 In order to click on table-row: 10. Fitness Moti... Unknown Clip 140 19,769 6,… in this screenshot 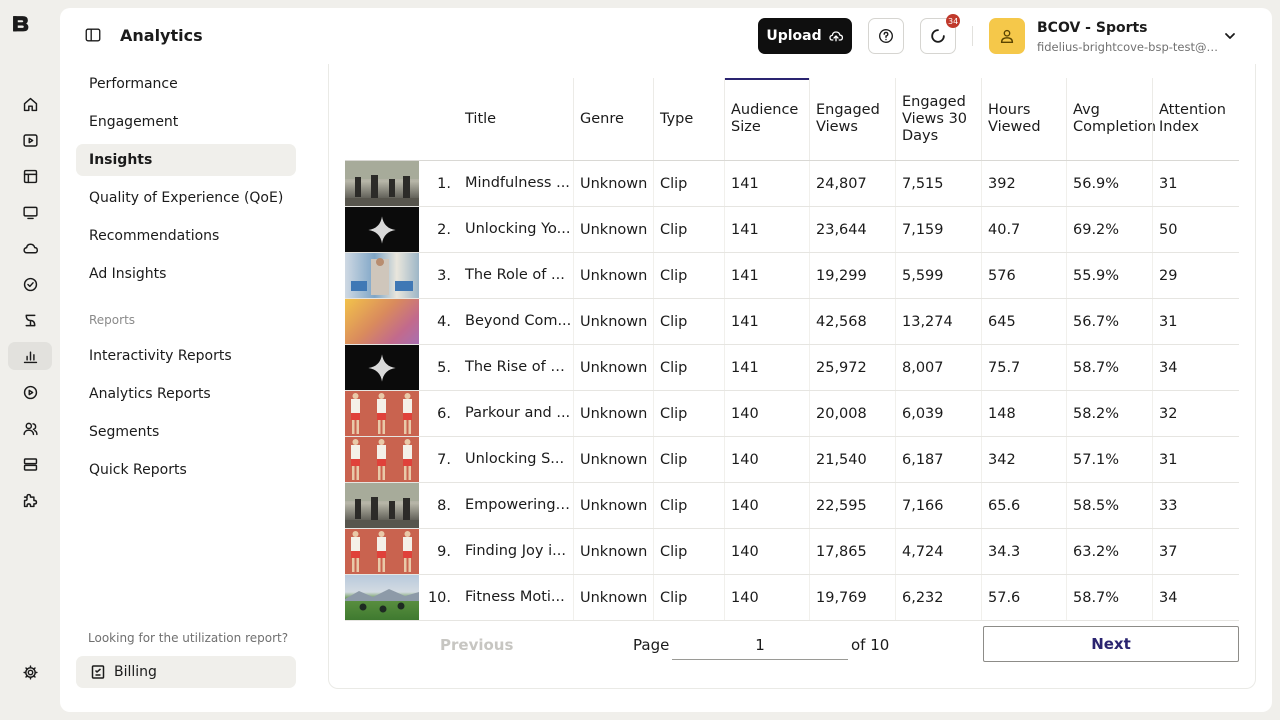, I will do `click(792, 598)`.